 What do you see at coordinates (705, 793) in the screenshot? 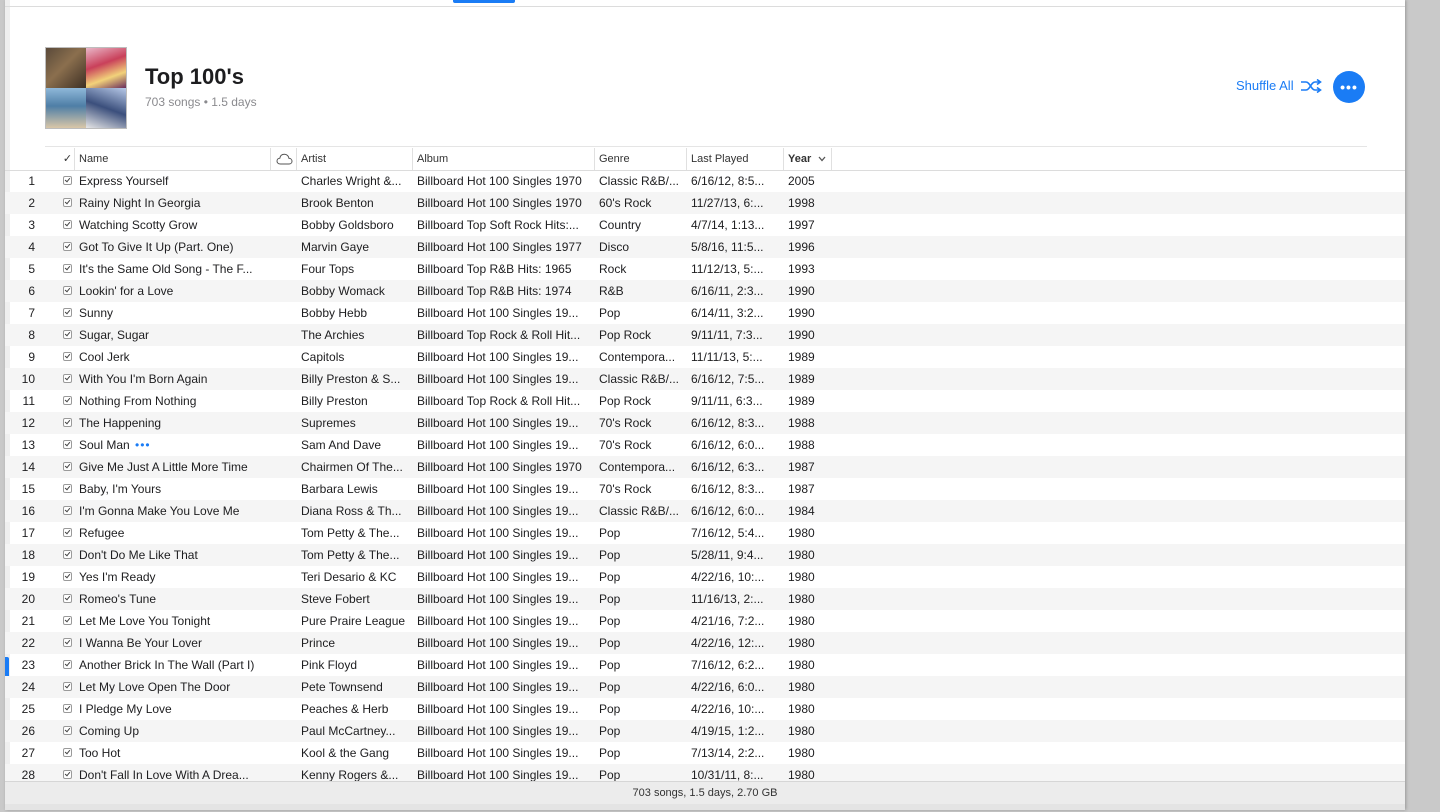
I see `status-bar: 703 songs, 1.5 days, 2.70 GB` at bounding box center [705, 793].